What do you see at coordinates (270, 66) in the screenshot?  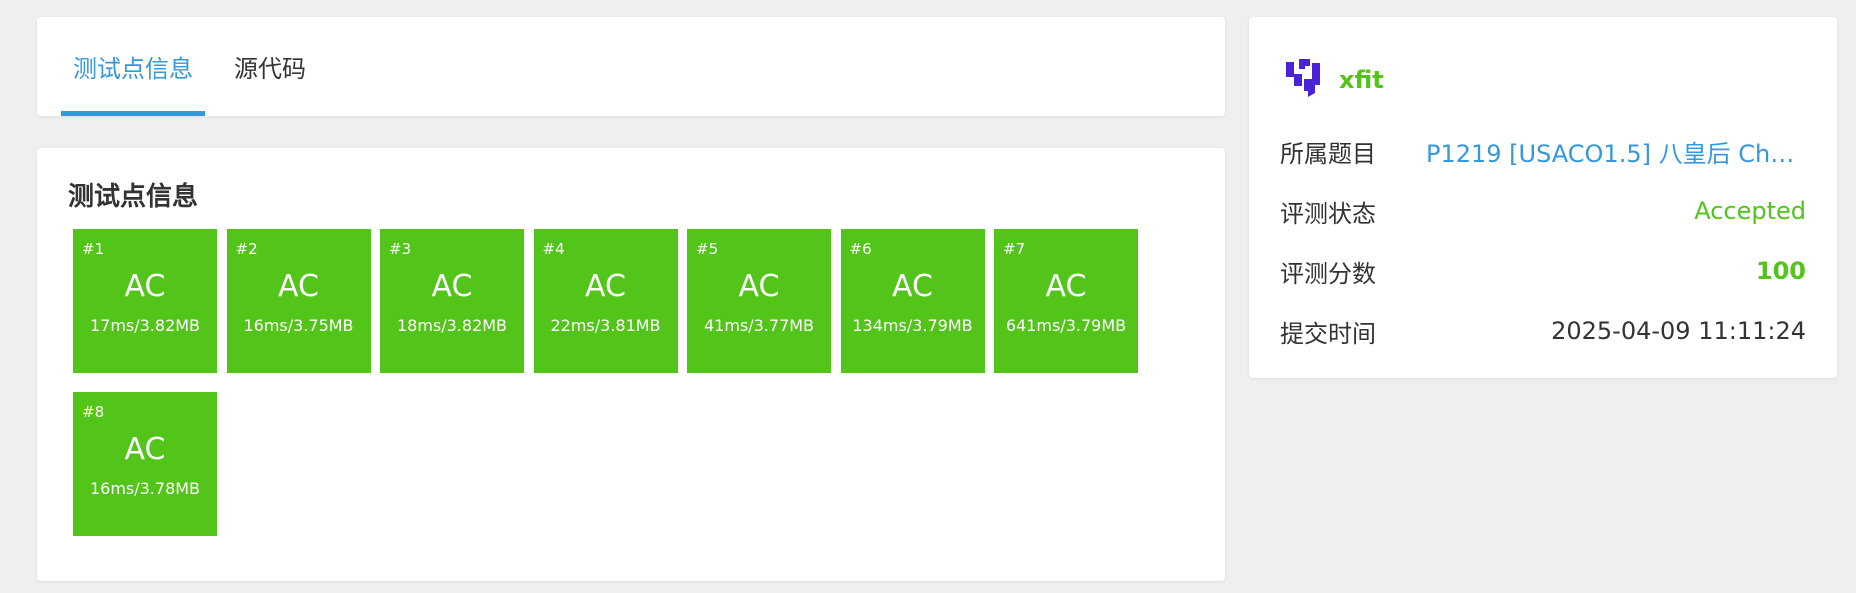 I see `tab-source-code: 源代码` at bounding box center [270, 66].